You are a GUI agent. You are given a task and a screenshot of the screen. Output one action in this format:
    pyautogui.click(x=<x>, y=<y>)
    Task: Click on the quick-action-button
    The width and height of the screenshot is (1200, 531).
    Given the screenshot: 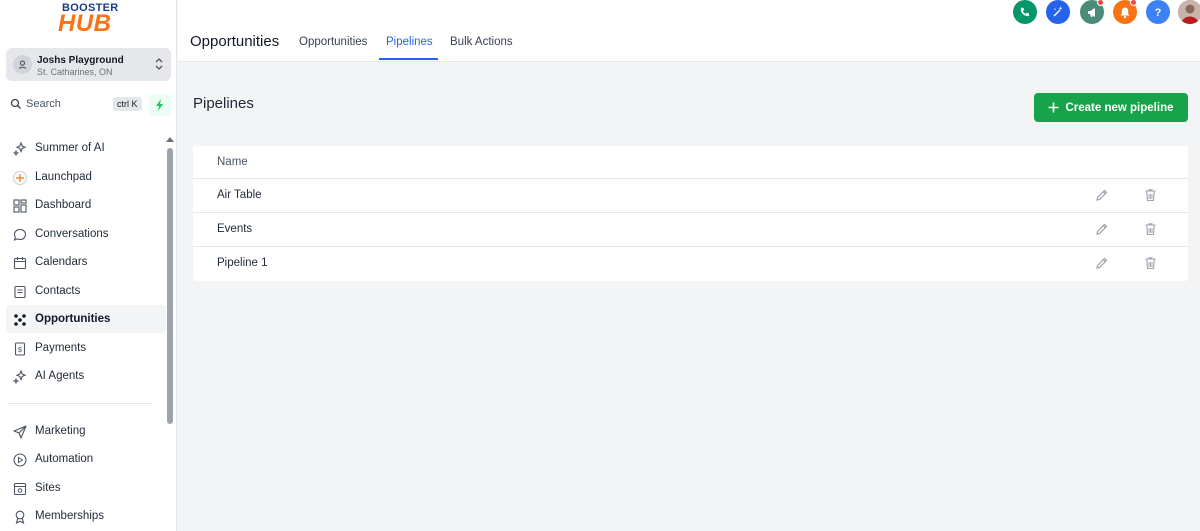 What is the action you would take?
    pyautogui.click(x=160, y=105)
    